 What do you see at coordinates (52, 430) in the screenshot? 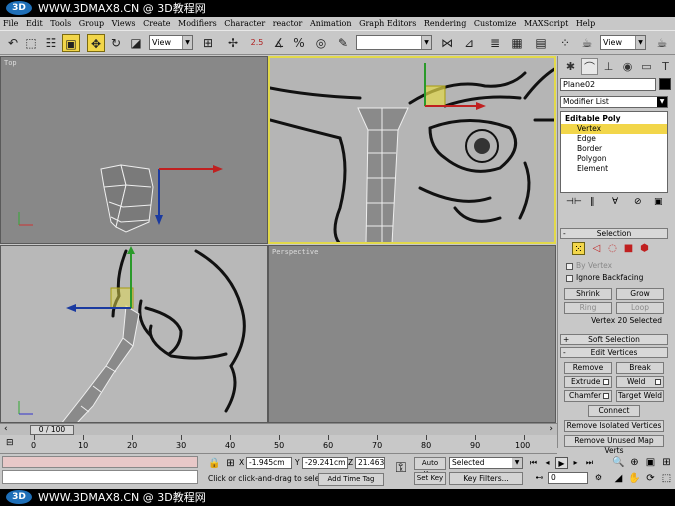
I see `time-slider-thumb: 0 / 100` at bounding box center [52, 430].